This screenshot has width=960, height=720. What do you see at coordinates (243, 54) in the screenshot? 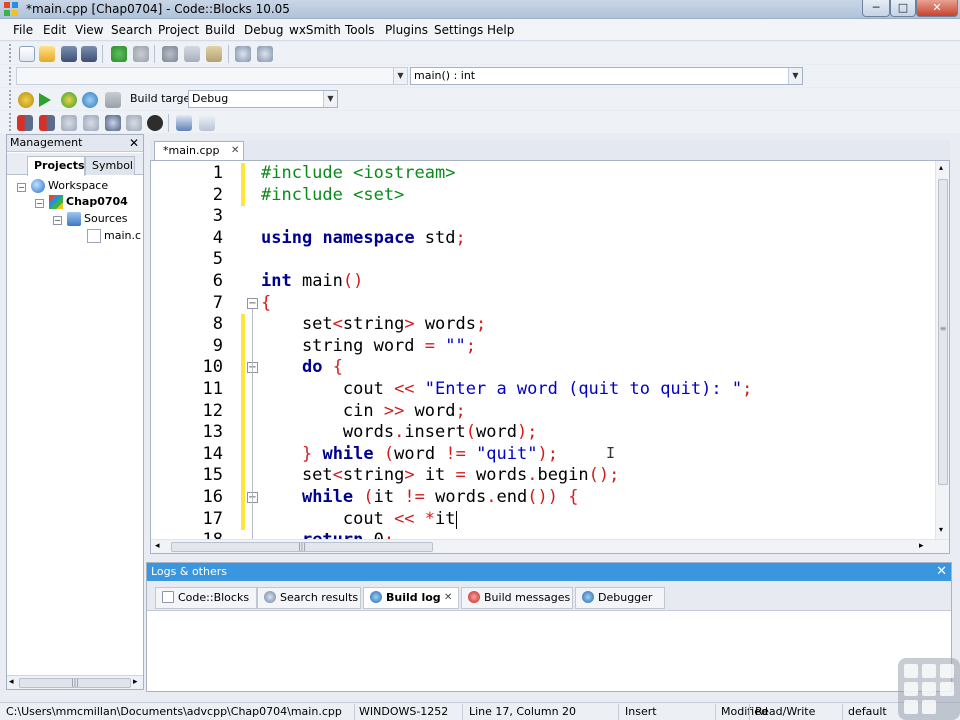
I see `find-icon` at bounding box center [243, 54].